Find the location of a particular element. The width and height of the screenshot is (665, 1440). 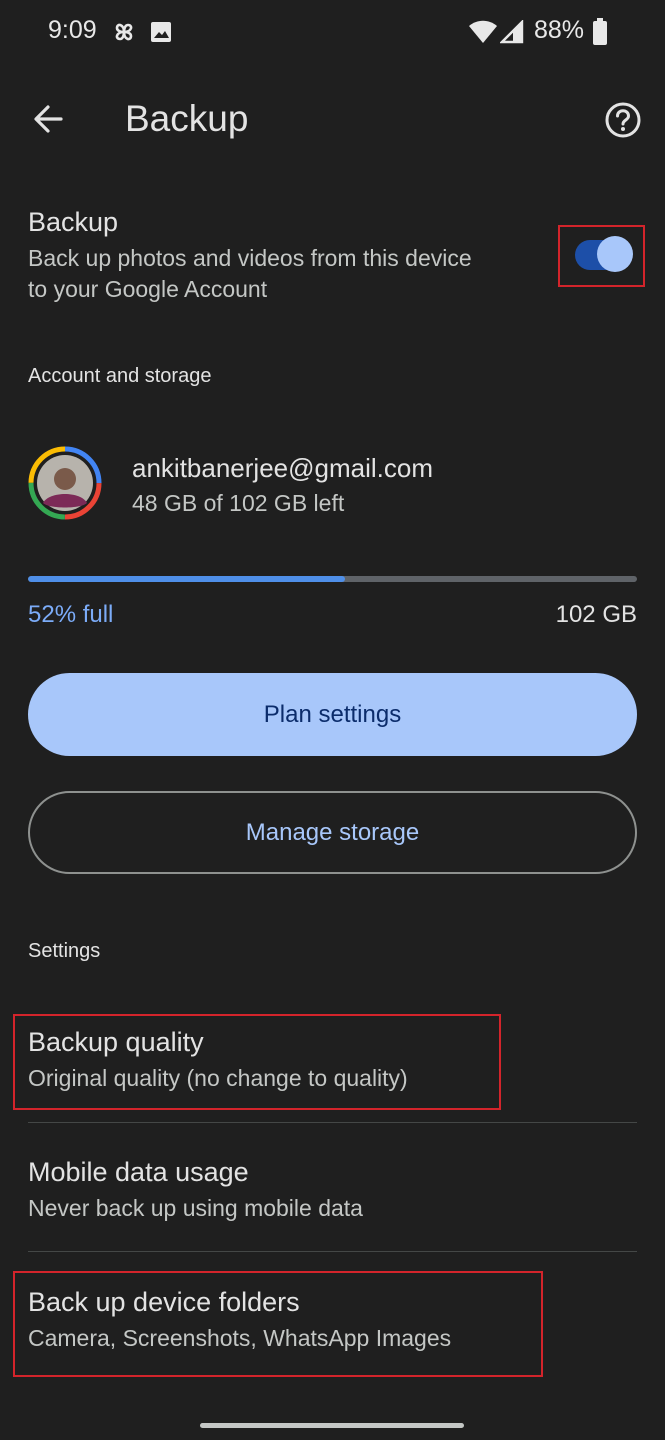

backup-quality-highlight-box is located at coordinates (257, 1062).